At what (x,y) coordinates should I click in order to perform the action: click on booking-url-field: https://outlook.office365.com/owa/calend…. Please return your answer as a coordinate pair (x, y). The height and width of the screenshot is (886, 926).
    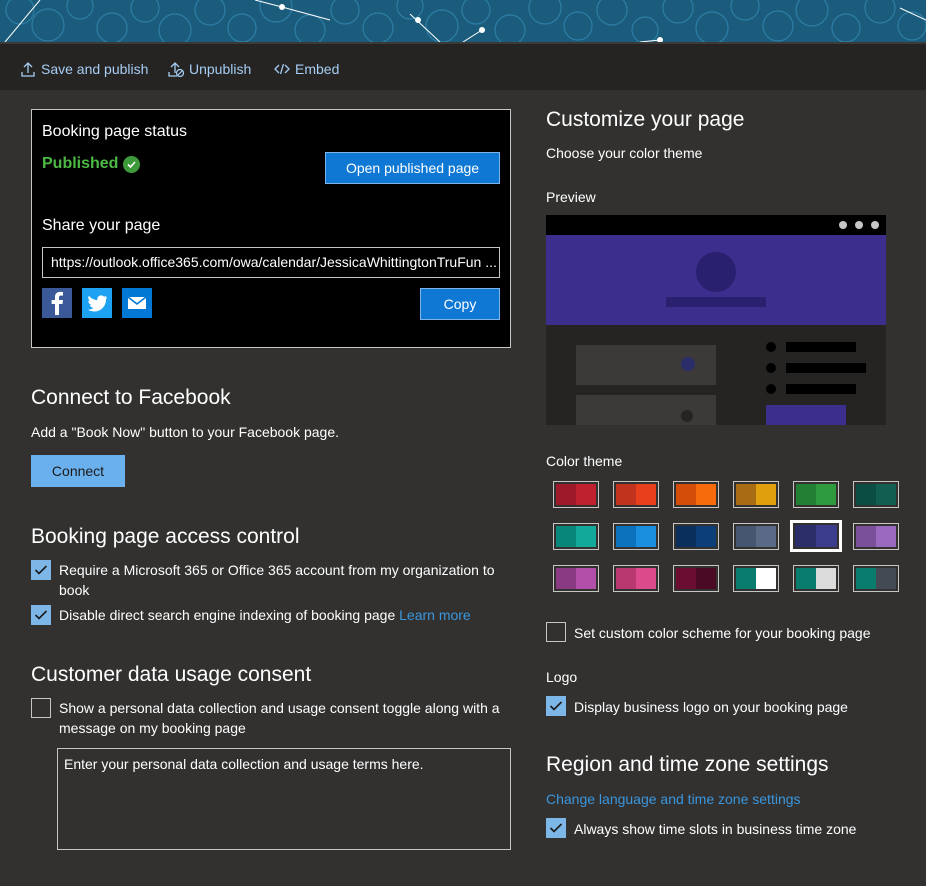
    Looking at the image, I should click on (271, 262).